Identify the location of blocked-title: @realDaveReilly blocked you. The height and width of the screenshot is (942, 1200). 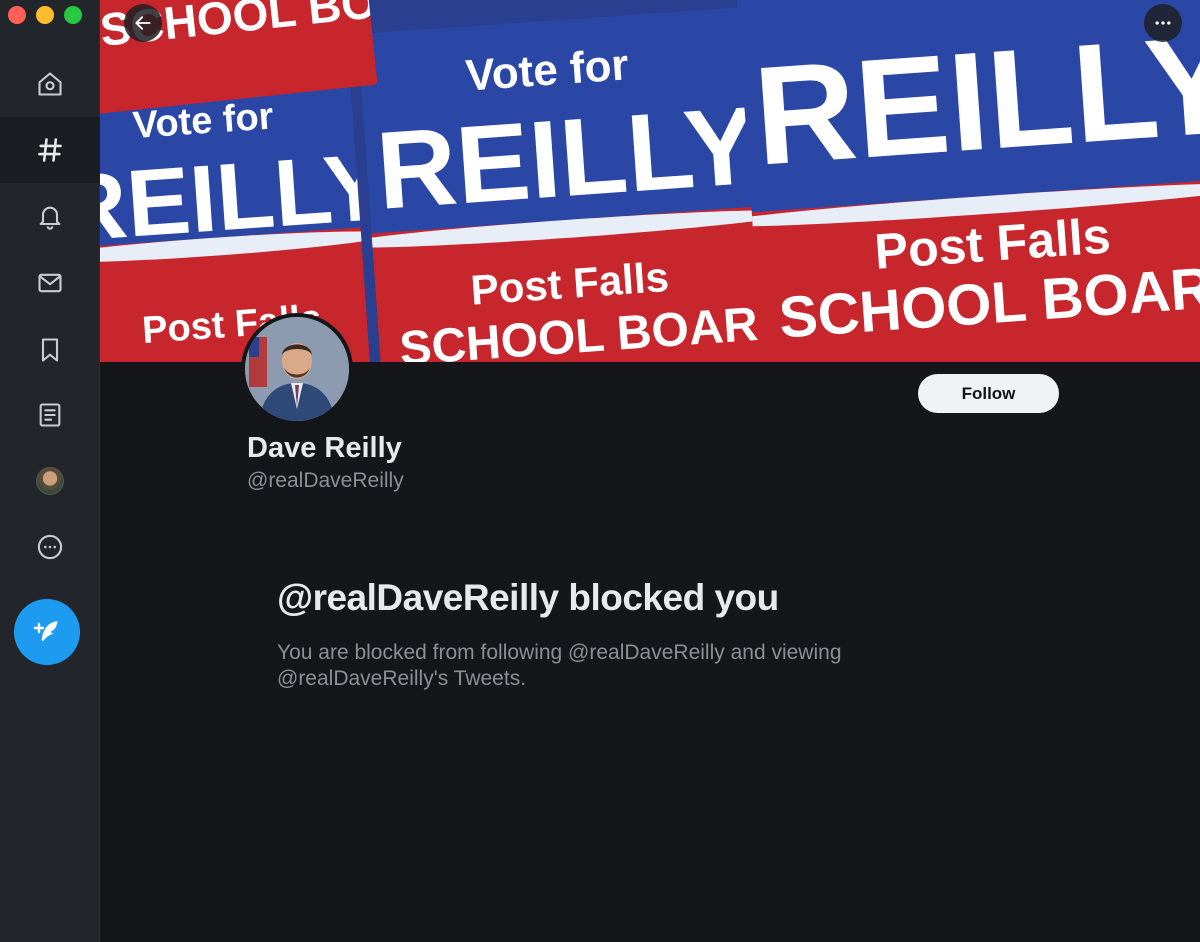
(528, 597).